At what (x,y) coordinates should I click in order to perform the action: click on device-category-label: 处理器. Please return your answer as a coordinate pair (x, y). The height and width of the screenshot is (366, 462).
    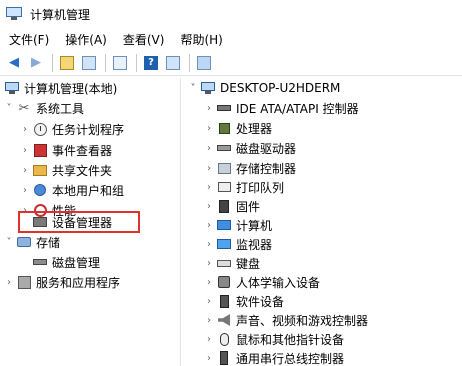
    Looking at the image, I should click on (254, 128).